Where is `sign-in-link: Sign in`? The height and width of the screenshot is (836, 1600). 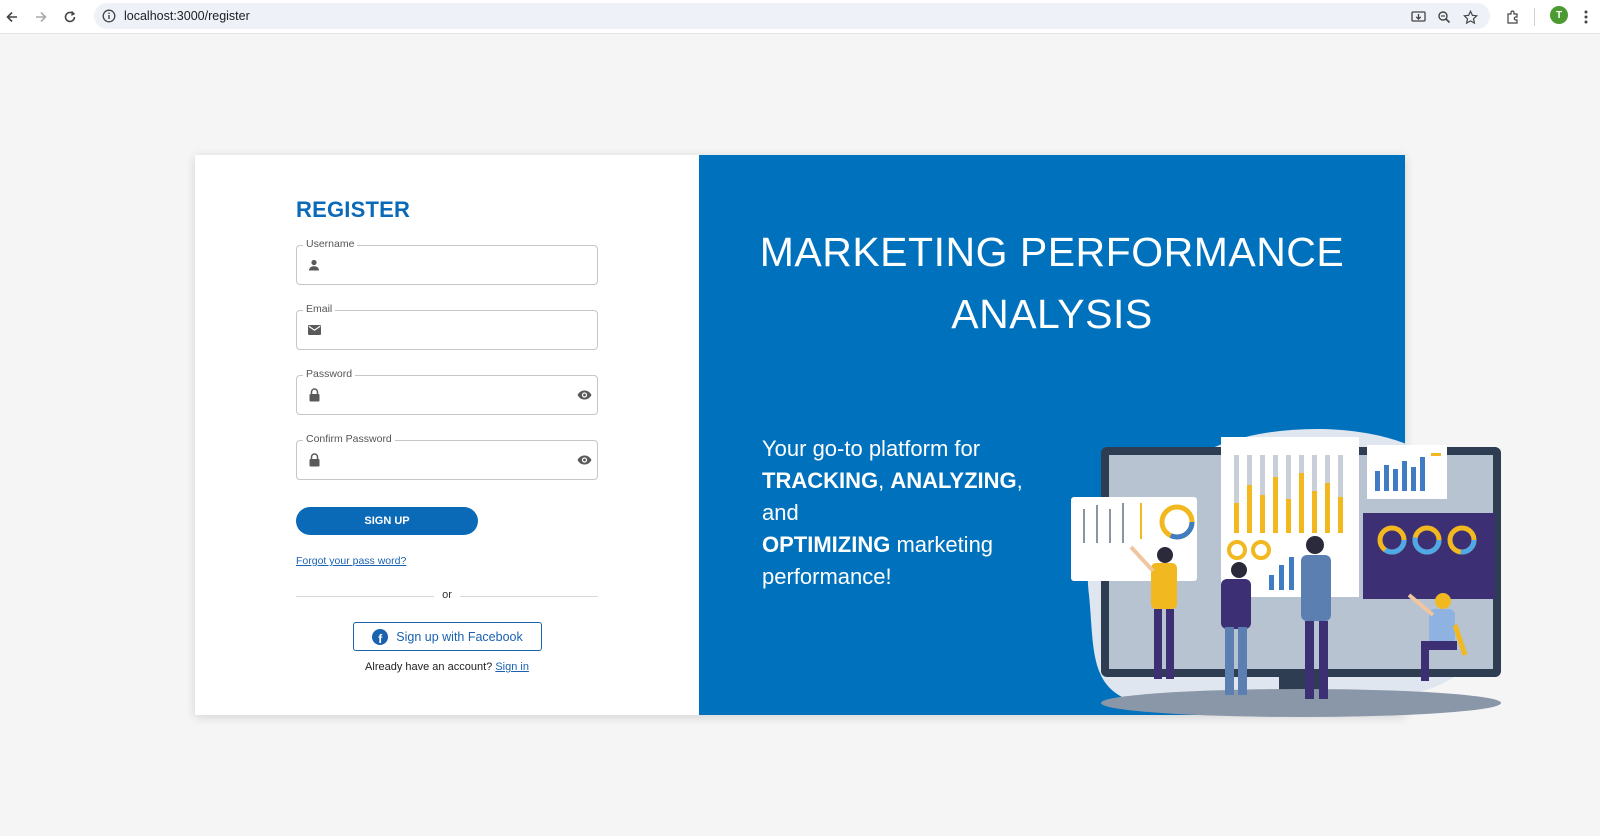 sign-in-link: Sign in is located at coordinates (512, 667).